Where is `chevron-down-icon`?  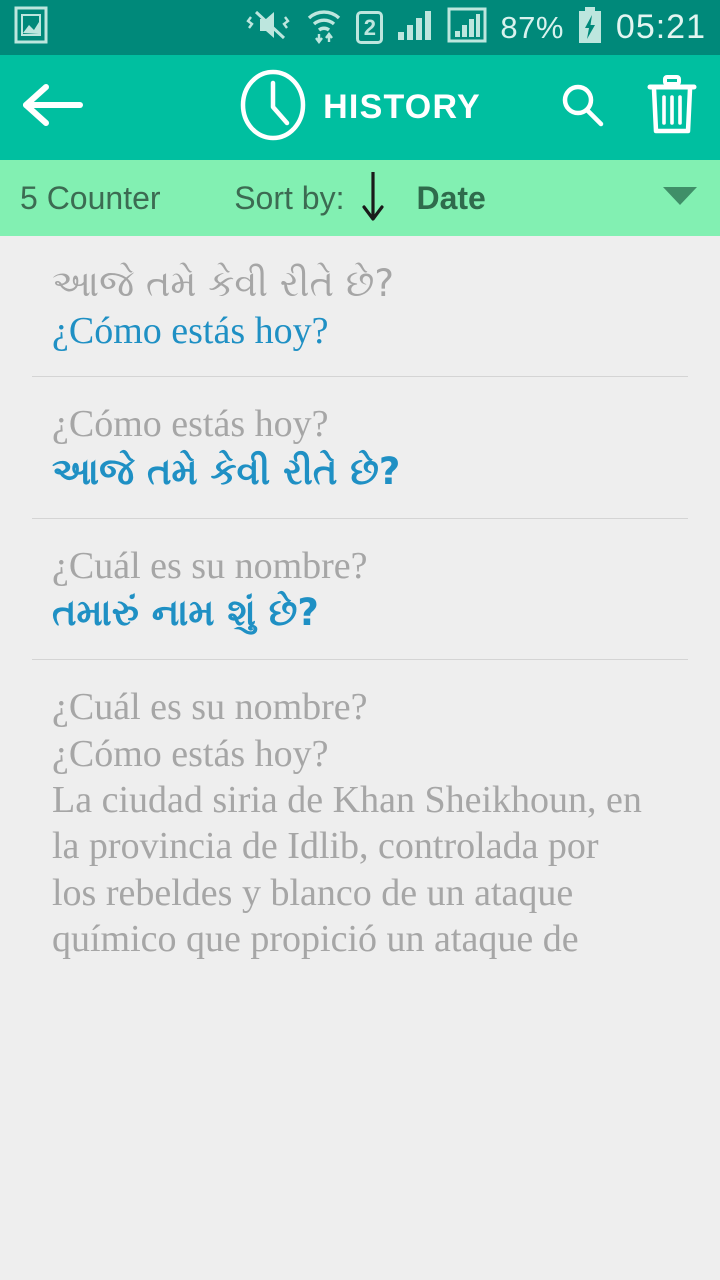 chevron-down-icon is located at coordinates (680, 199).